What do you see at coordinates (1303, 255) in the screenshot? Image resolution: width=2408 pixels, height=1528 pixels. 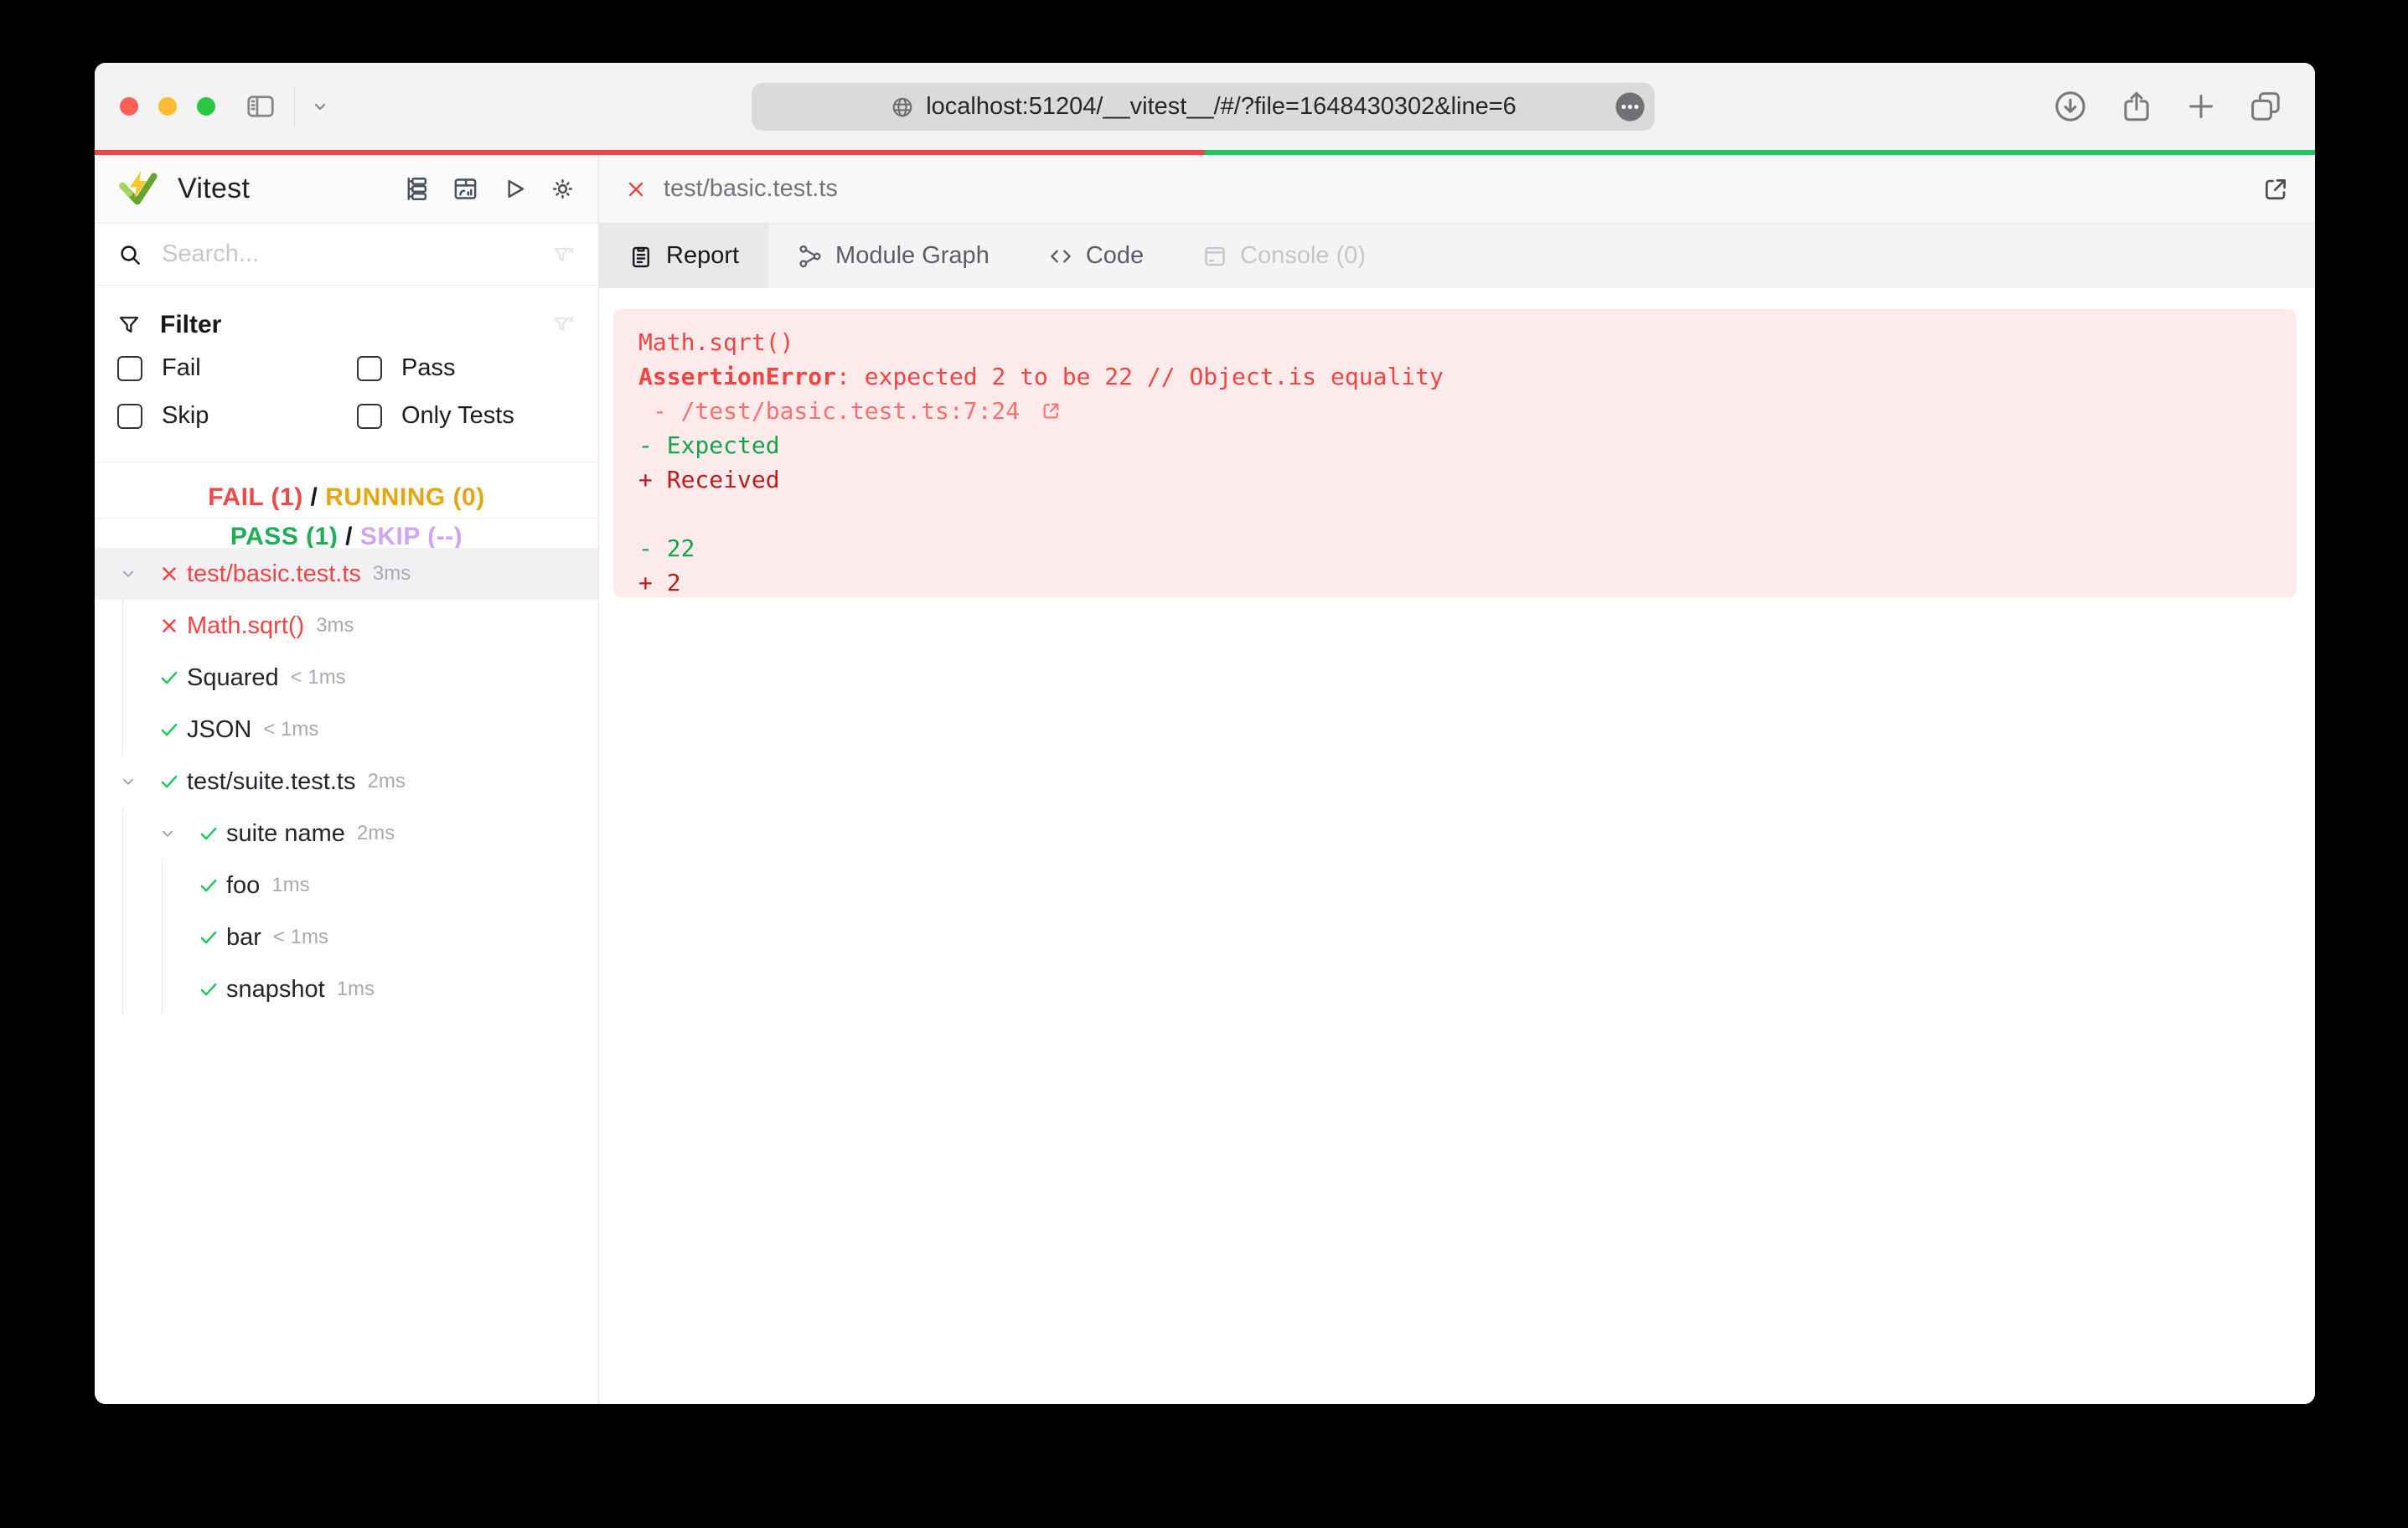 I see `tab-label: Console (0)` at bounding box center [1303, 255].